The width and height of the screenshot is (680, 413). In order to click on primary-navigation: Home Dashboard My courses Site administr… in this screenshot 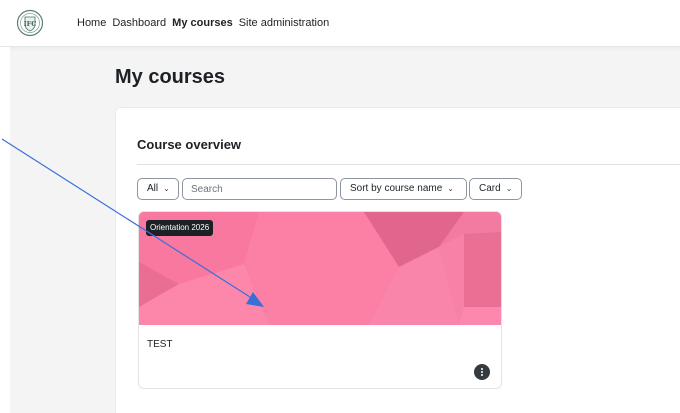, I will do `click(206, 23)`.